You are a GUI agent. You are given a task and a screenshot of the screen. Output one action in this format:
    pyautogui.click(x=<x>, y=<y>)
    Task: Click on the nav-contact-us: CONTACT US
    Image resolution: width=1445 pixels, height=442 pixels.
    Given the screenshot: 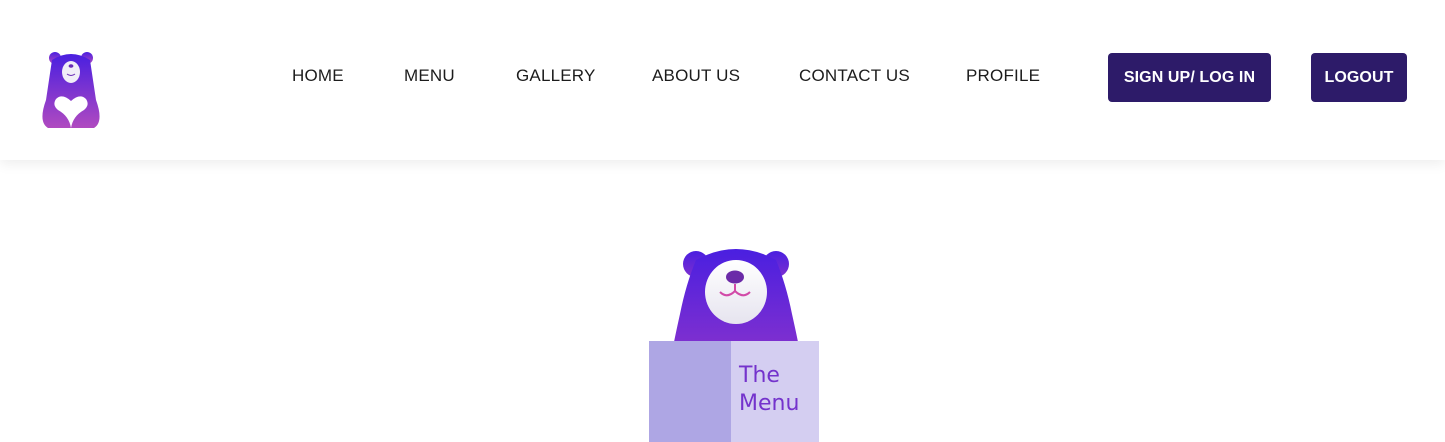 What is the action you would take?
    pyautogui.click(x=854, y=76)
    